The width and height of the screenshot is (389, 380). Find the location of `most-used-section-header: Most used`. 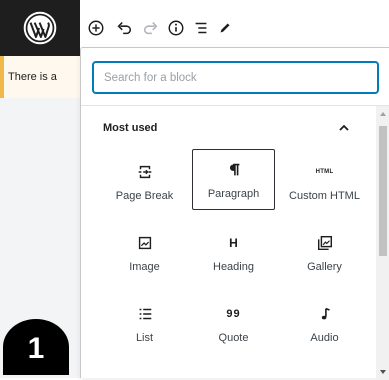

most-used-section-header: Most used is located at coordinates (225, 128).